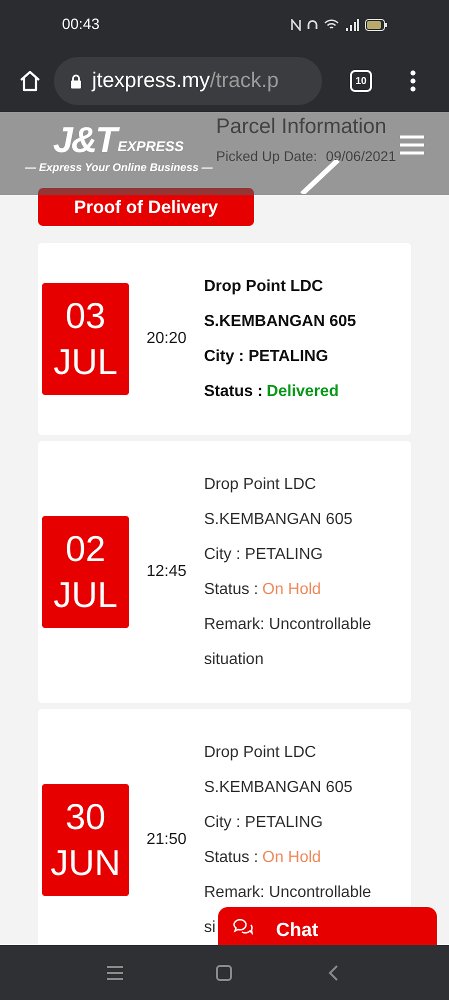 The height and width of the screenshot is (1000, 449). I want to click on url-text: jtexpress.my/track.p, so click(185, 81).